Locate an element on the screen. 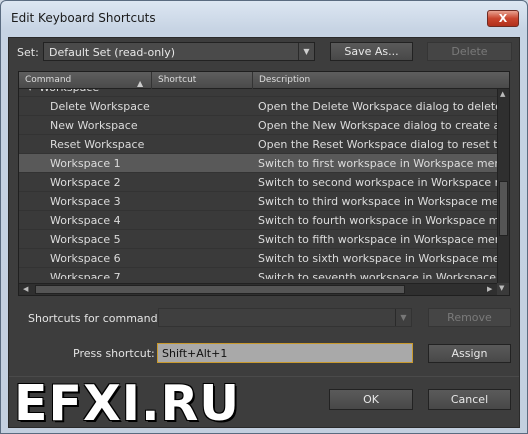  command-cell: Workspace 1 is located at coordinates (85, 163).